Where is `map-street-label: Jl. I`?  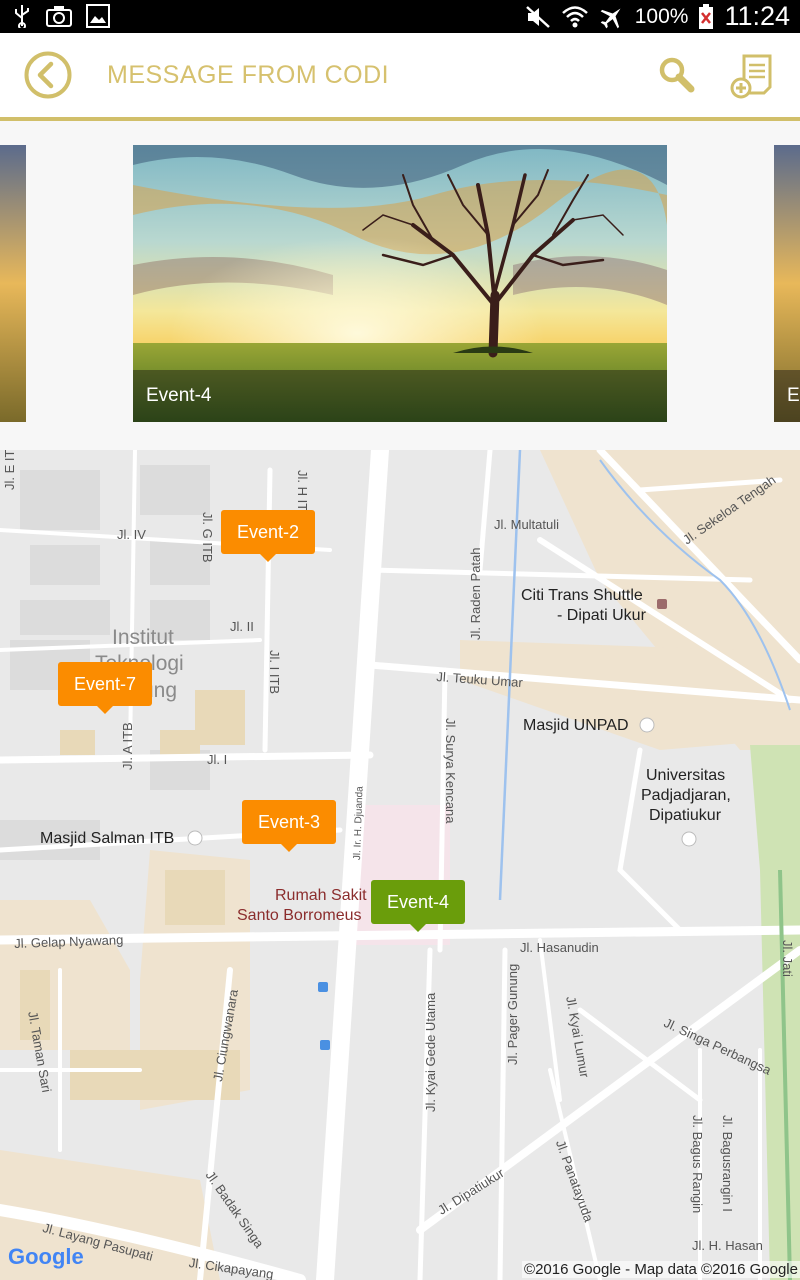
map-street-label: Jl. I is located at coordinates (217, 759).